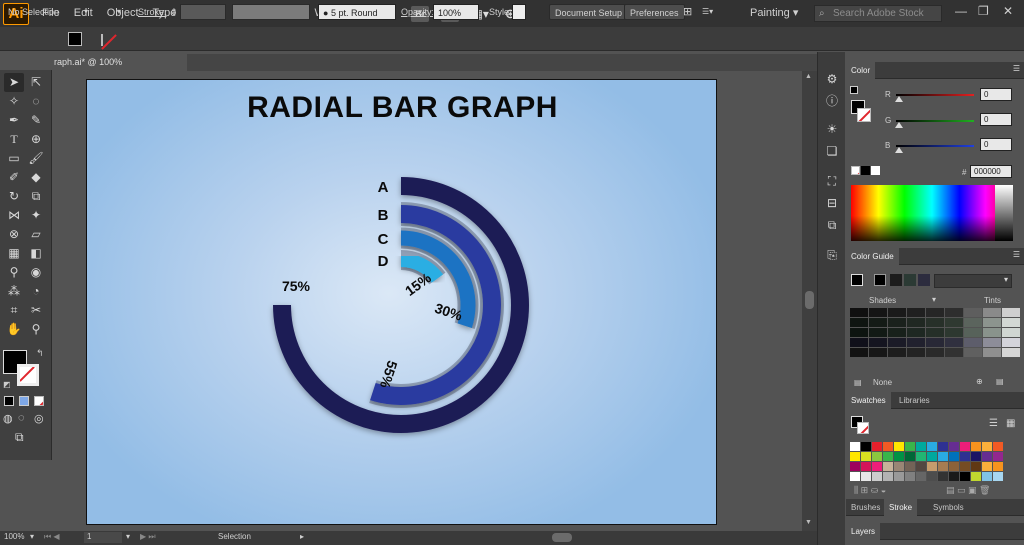  I want to click on first-artboard-icon: ⏮ ◀, so click(52, 537).